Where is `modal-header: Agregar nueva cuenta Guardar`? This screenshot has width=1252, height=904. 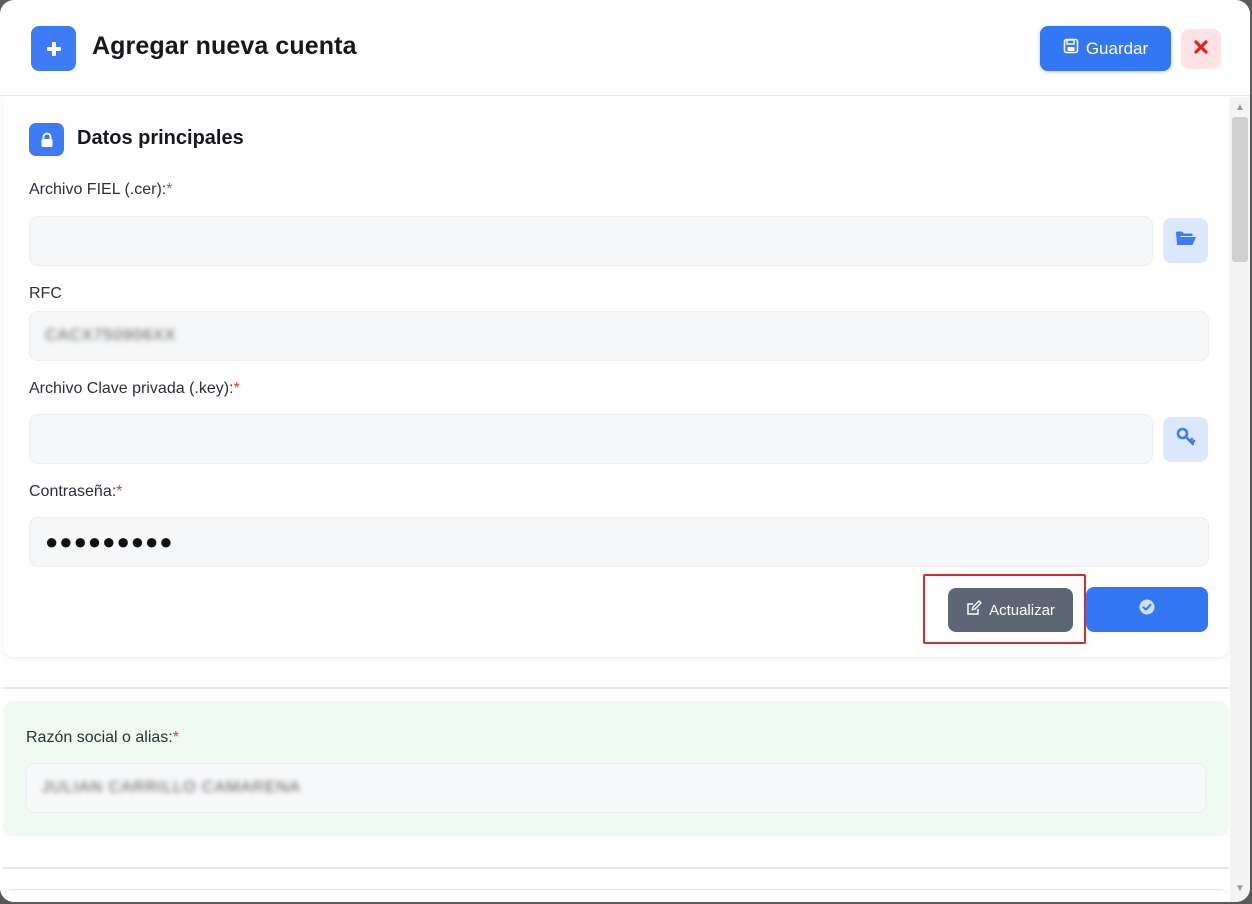
modal-header: Agregar nueva cuenta Guardar is located at coordinates (625, 48).